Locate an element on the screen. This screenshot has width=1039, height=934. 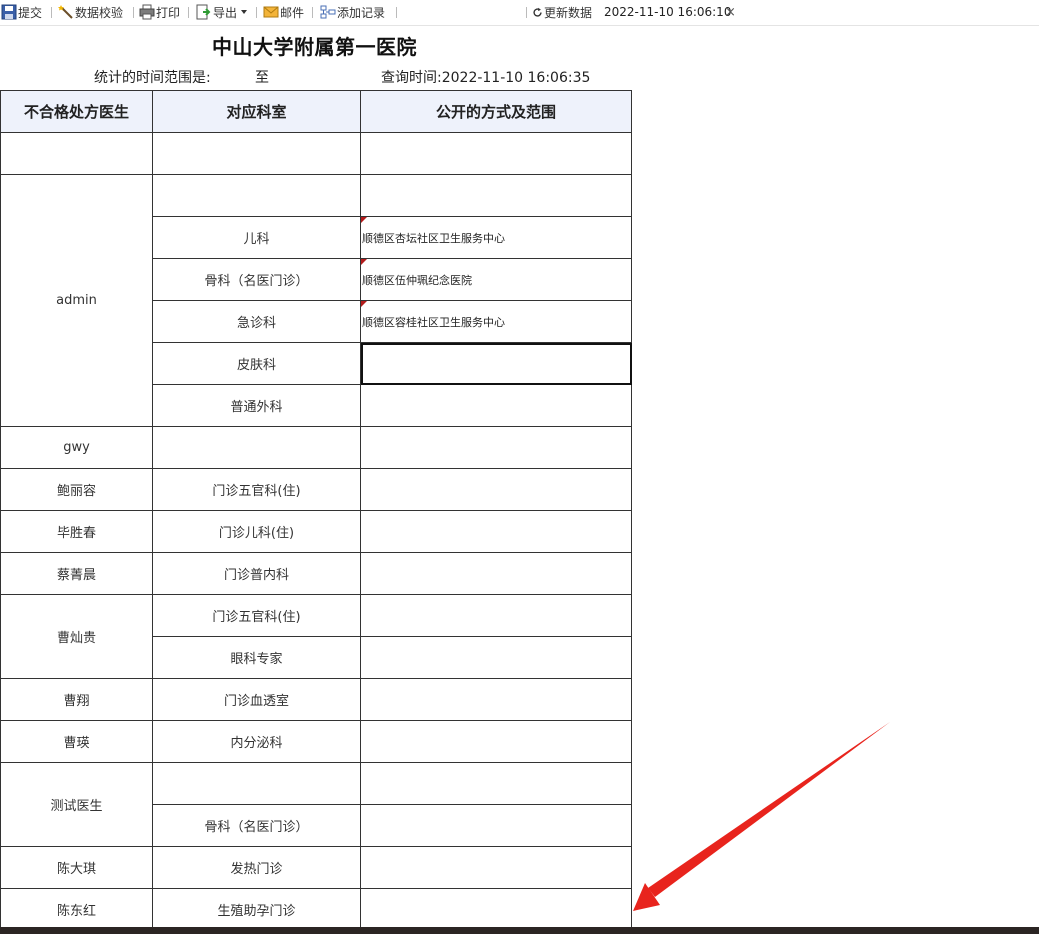
validate-button: 数据校验 is located at coordinates (90, 12).